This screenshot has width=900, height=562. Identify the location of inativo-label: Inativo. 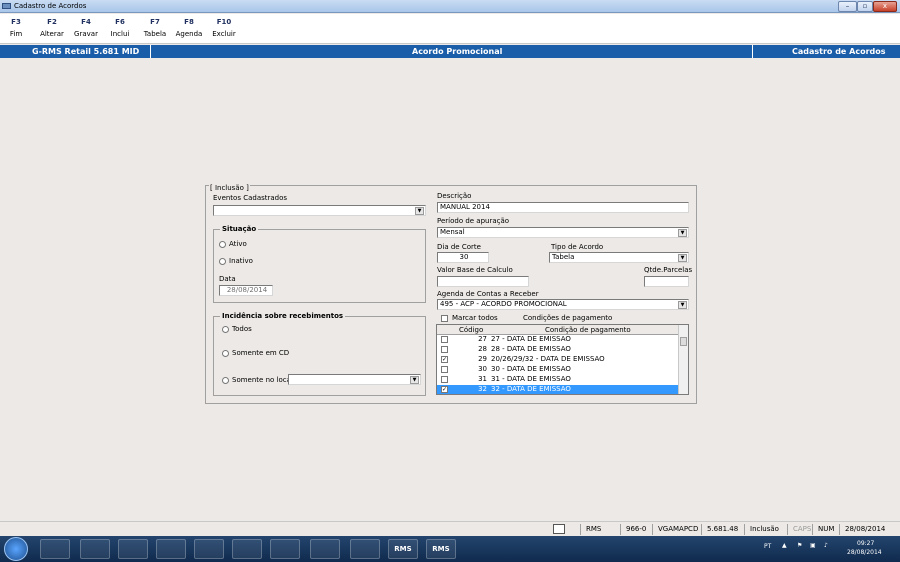
(241, 261).